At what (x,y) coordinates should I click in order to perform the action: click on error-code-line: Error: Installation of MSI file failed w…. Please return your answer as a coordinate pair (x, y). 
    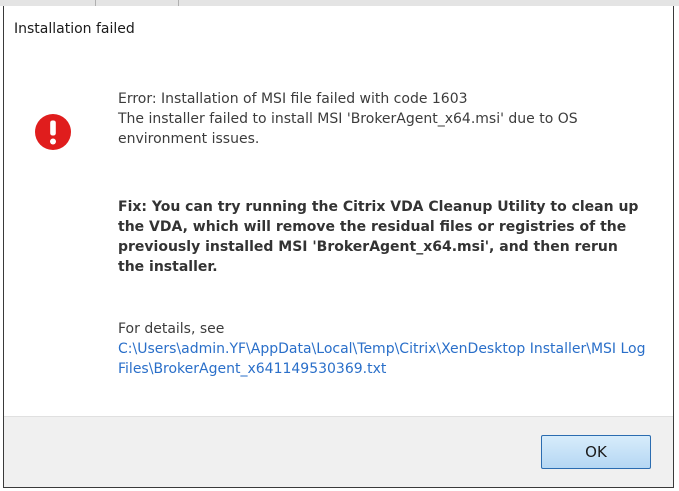
    Looking at the image, I should click on (293, 99).